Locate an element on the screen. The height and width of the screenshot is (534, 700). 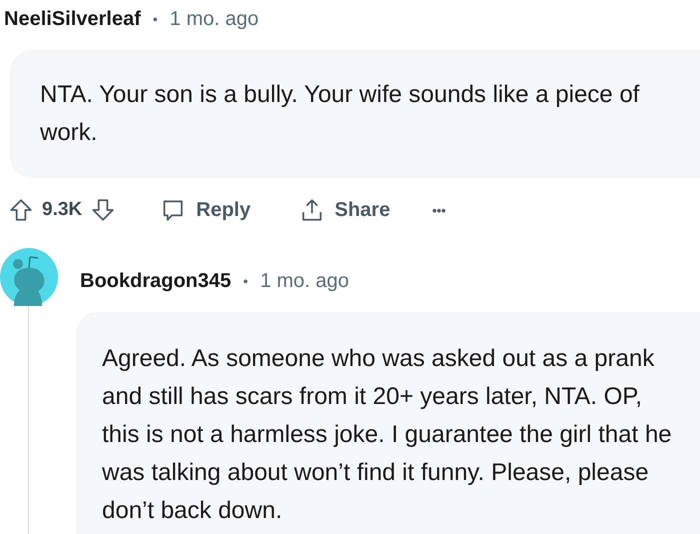
vote-count: 9.3K is located at coordinates (62, 210).